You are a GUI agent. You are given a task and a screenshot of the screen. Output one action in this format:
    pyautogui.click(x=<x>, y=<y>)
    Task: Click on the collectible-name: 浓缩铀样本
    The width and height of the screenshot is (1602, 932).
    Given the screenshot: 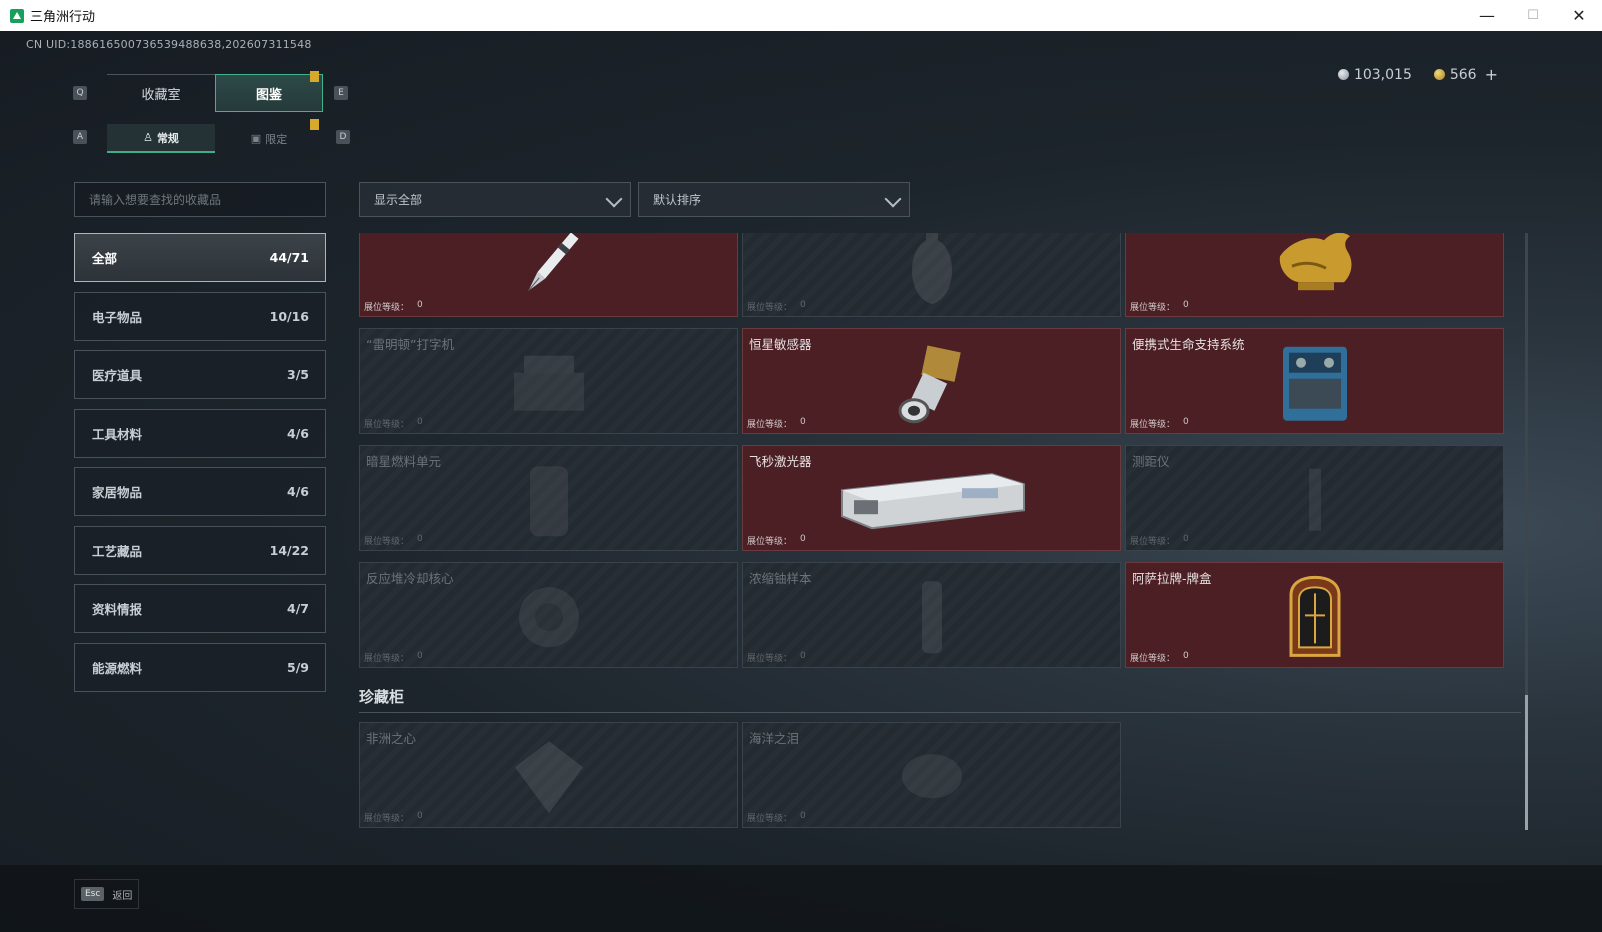 What is the action you would take?
    pyautogui.click(x=780, y=578)
    